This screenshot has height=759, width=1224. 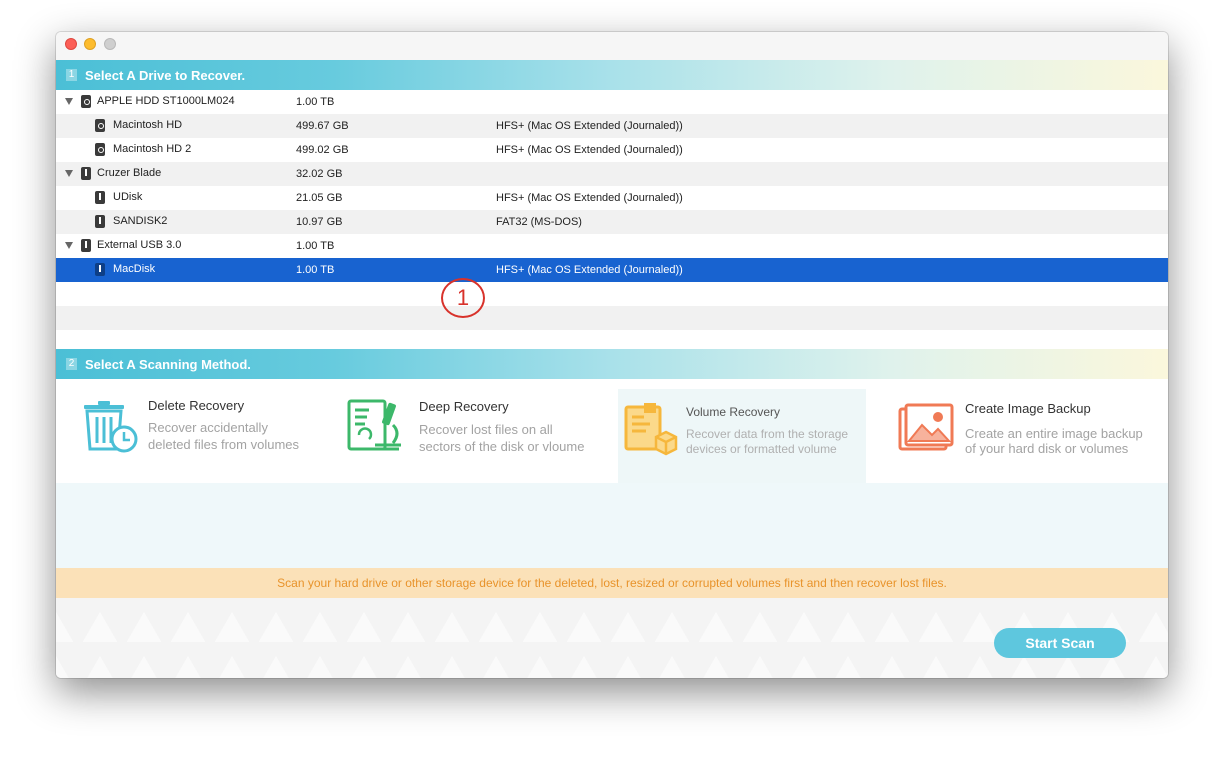 What do you see at coordinates (71, 364) in the screenshot?
I see `step-number: 2` at bounding box center [71, 364].